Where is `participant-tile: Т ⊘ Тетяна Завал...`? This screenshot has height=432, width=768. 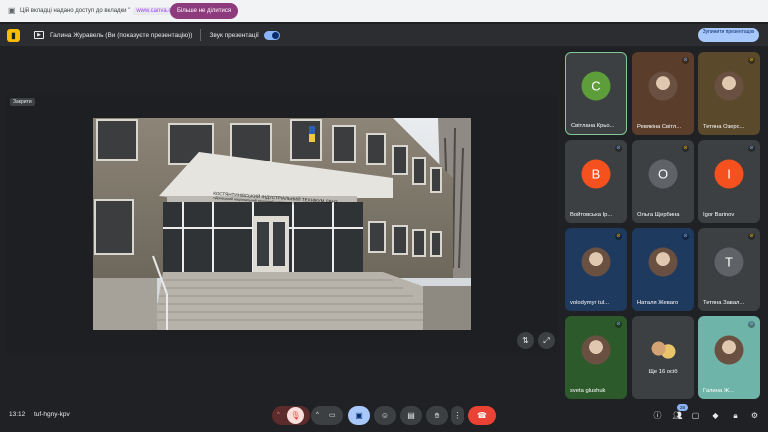
participant-tile: Т ⊘ Тетяна Завал... is located at coordinates (729, 269).